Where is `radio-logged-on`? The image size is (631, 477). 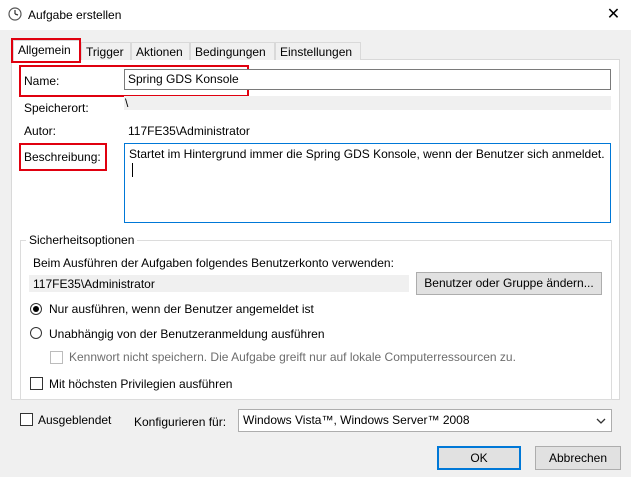 radio-logged-on is located at coordinates (36, 309).